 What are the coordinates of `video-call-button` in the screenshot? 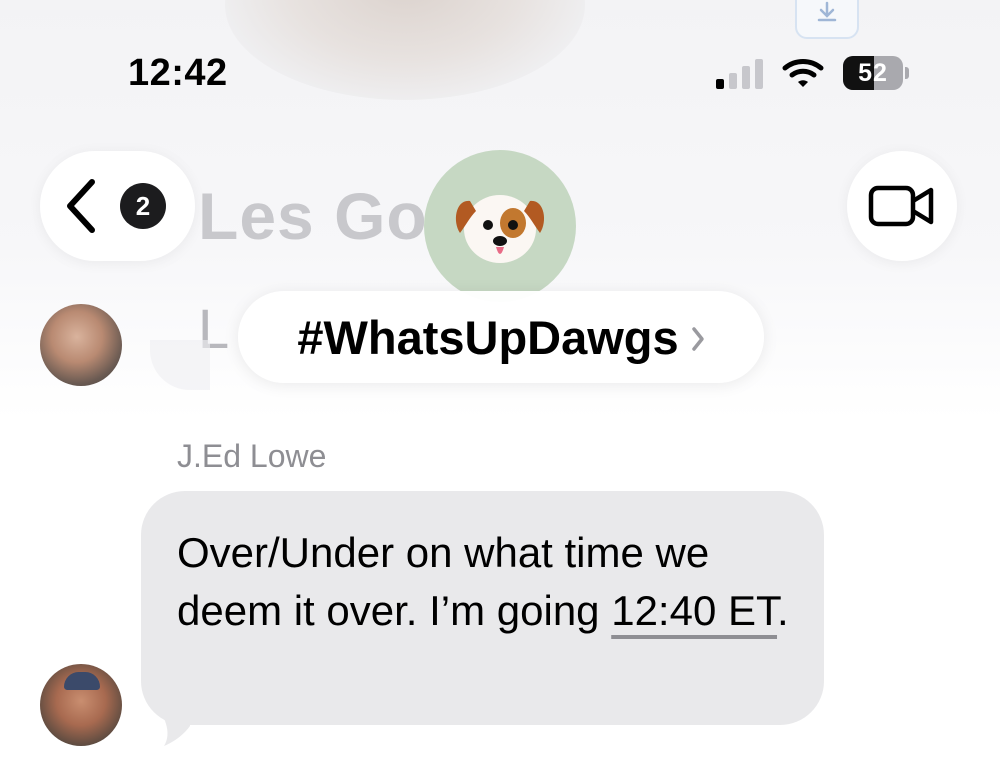 It's located at (902, 206).